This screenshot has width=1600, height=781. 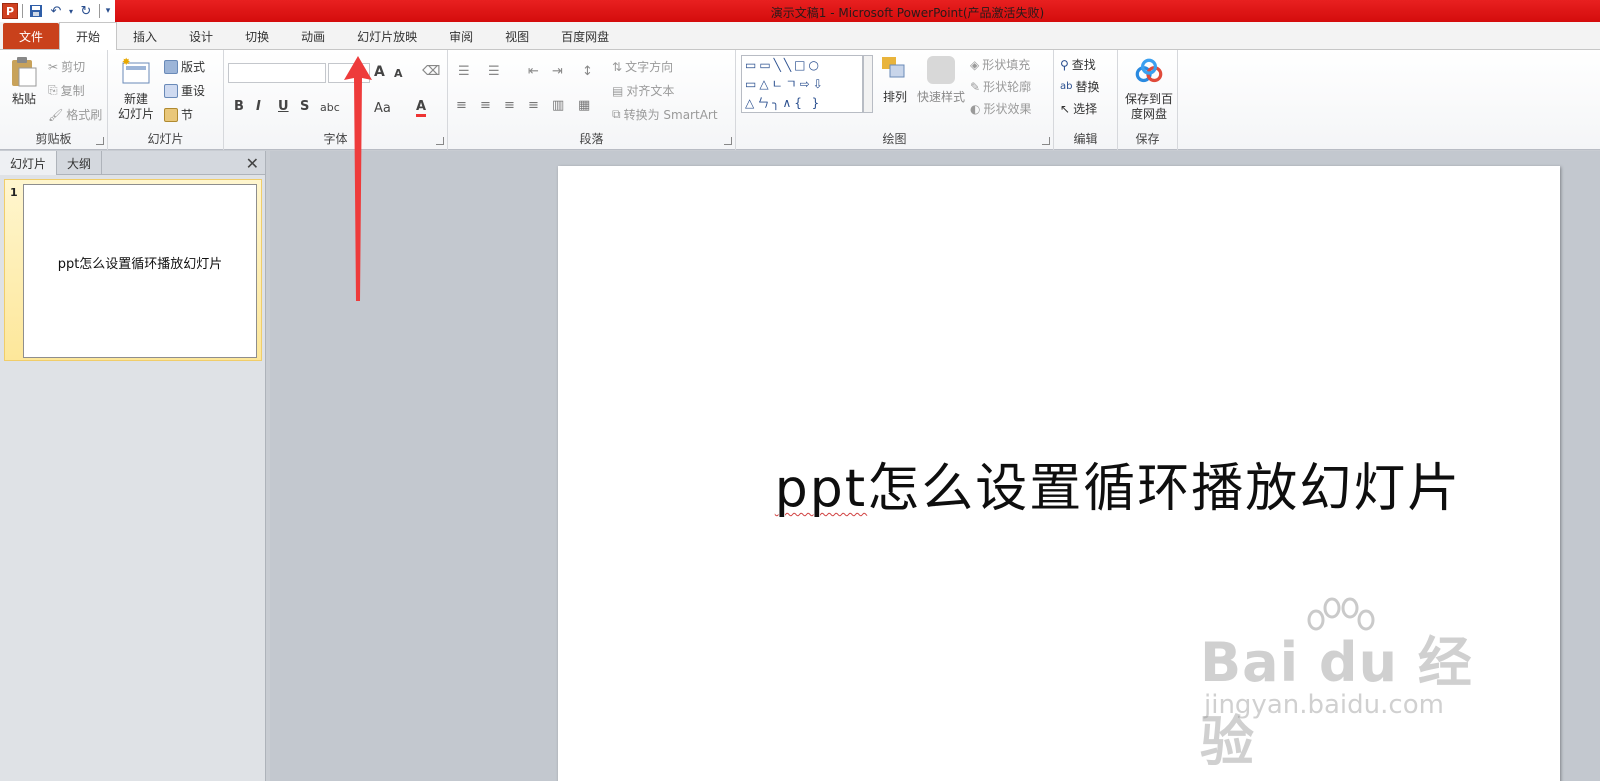 I want to click on undo-icon: ↶, so click(x=56, y=11).